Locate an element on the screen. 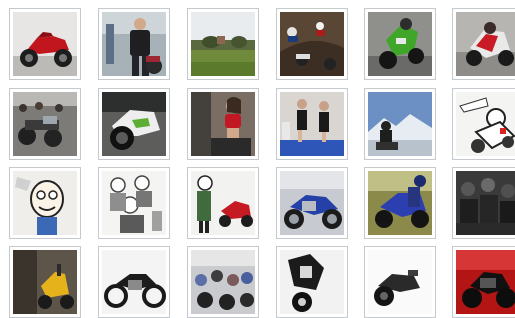  thumbnail-blue-sport-bike-rider is located at coordinates (400, 203).